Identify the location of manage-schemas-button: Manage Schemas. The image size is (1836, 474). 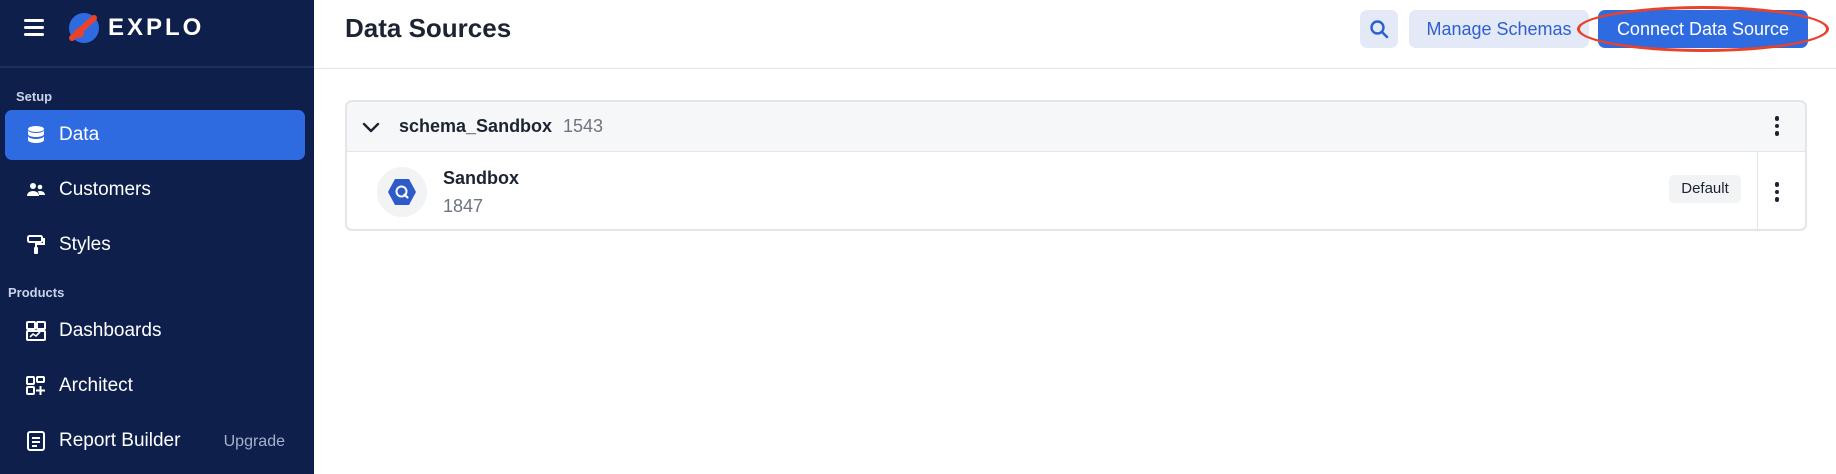
(1499, 29).